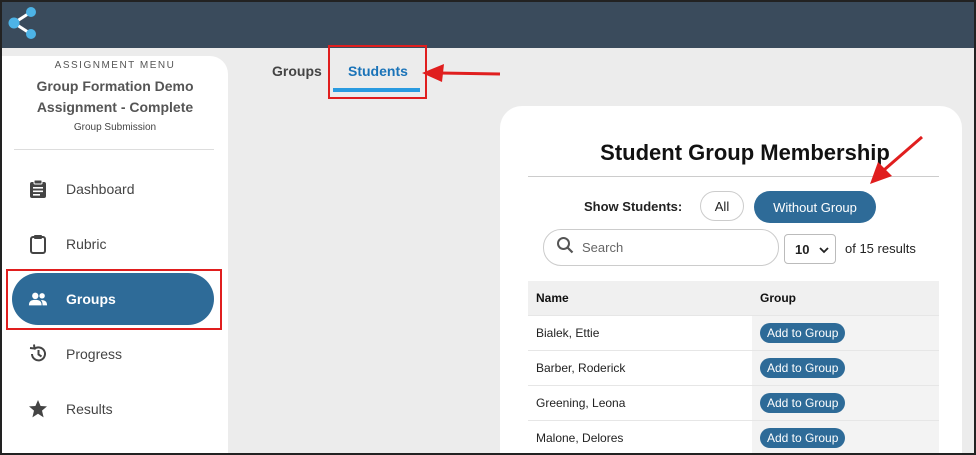 Image resolution: width=976 pixels, height=455 pixels. I want to click on clipboard-icon, so click(38, 189).